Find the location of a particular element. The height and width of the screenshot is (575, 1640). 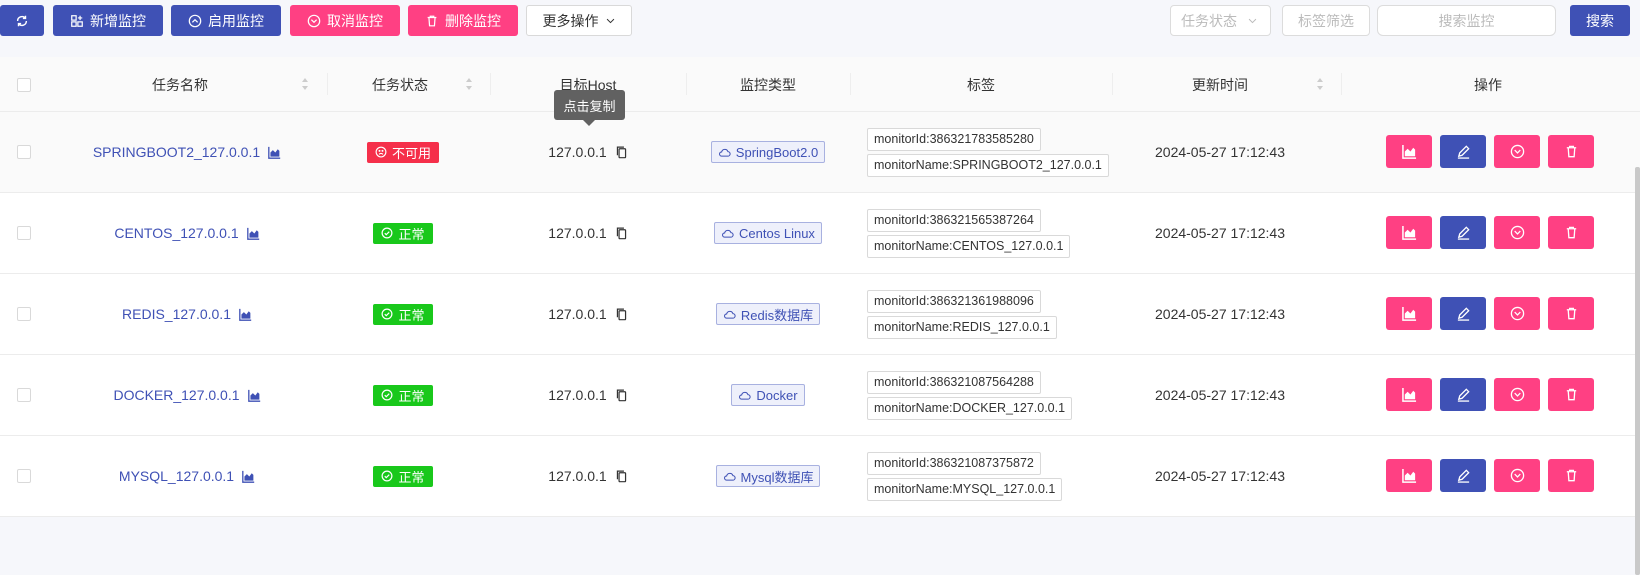

select-all-checkbox is located at coordinates (24, 84).